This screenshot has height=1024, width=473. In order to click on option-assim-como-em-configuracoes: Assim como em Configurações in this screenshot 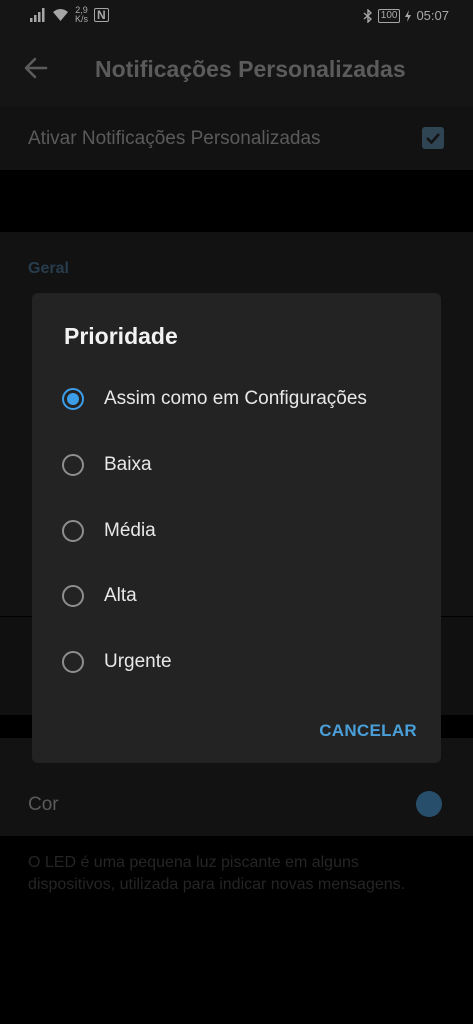, I will do `click(236, 402)`.